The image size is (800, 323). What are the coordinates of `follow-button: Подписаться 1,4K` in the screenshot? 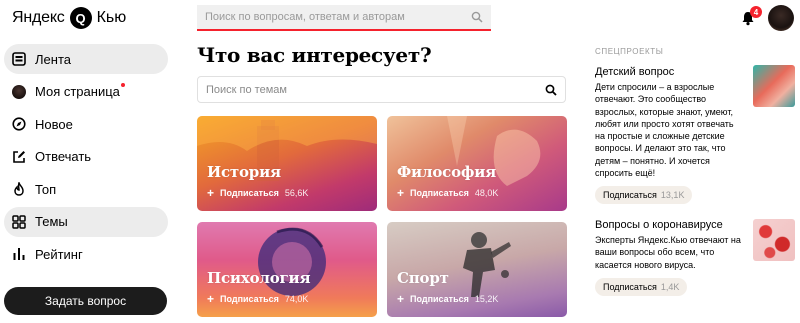 It's located at (641, 286).